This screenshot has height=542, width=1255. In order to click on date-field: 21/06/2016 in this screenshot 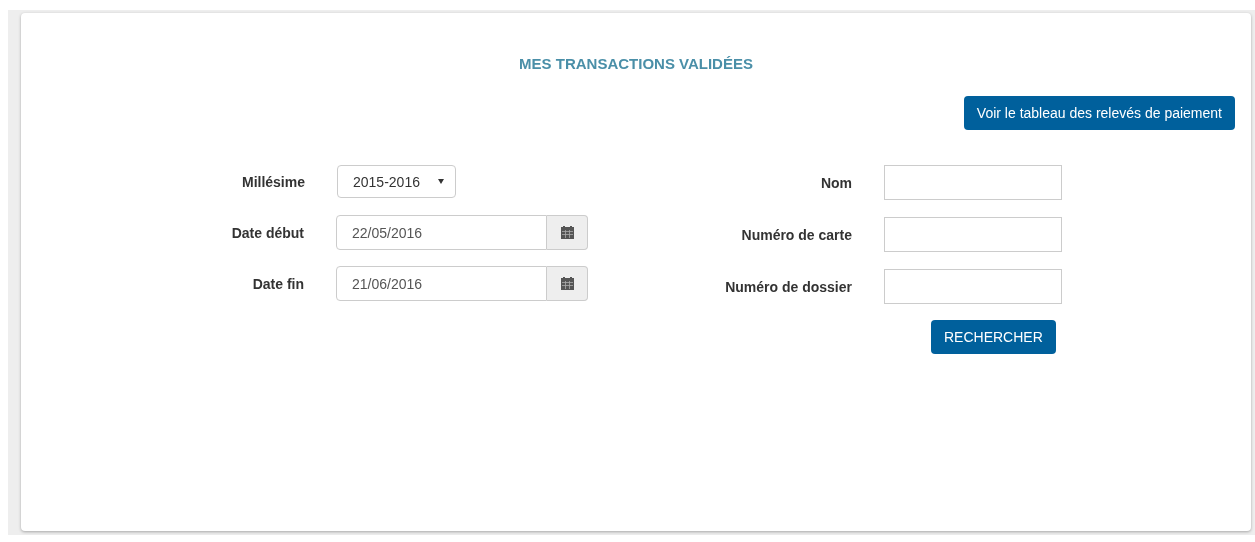, I will do `click(441, 283)`.